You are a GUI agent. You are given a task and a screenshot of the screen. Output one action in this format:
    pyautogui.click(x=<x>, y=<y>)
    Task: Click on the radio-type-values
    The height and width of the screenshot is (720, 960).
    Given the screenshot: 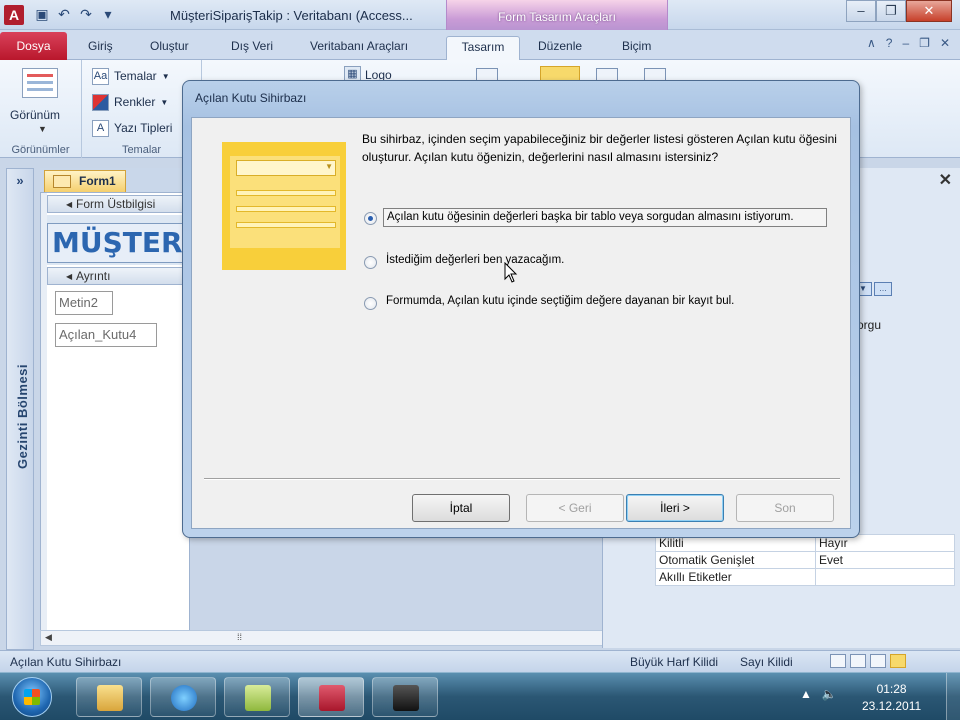 What is the action you would take?
    pyautogui.click(x=370, y=262)
    